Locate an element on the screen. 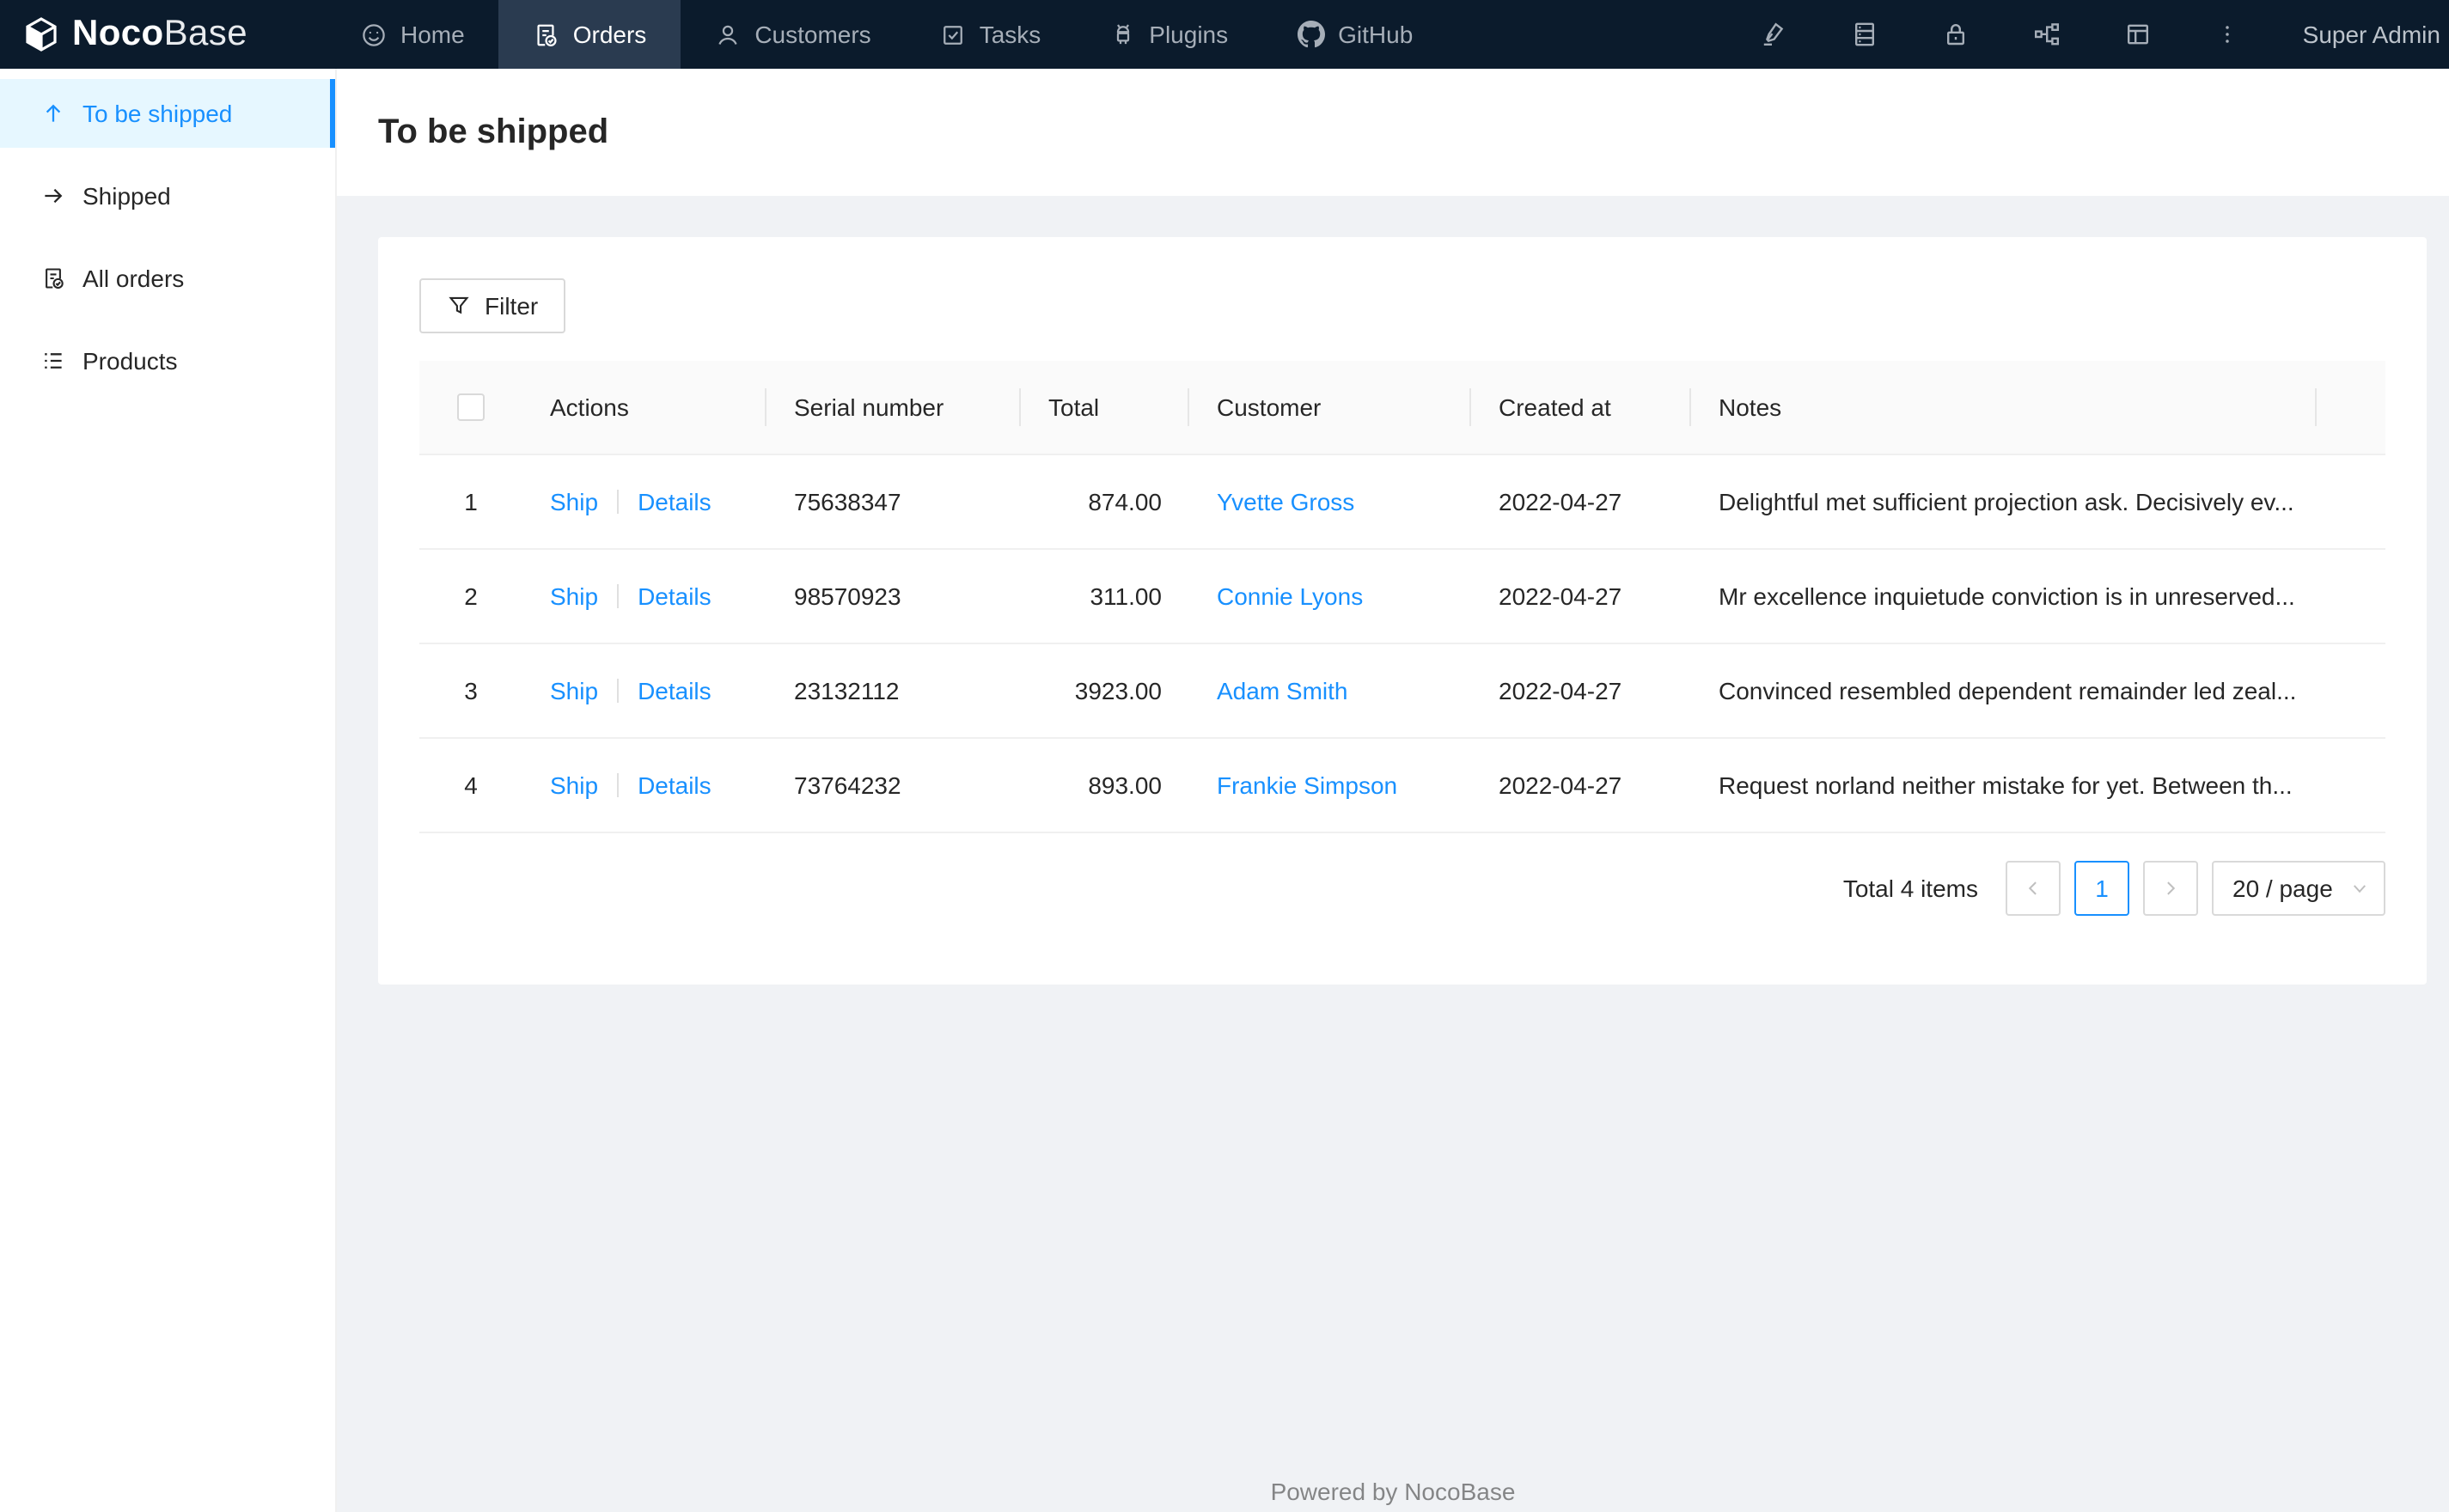 The width and height of the screenshot is (2449, 1512). row-index: 3 is located at coordinates (471, 690).